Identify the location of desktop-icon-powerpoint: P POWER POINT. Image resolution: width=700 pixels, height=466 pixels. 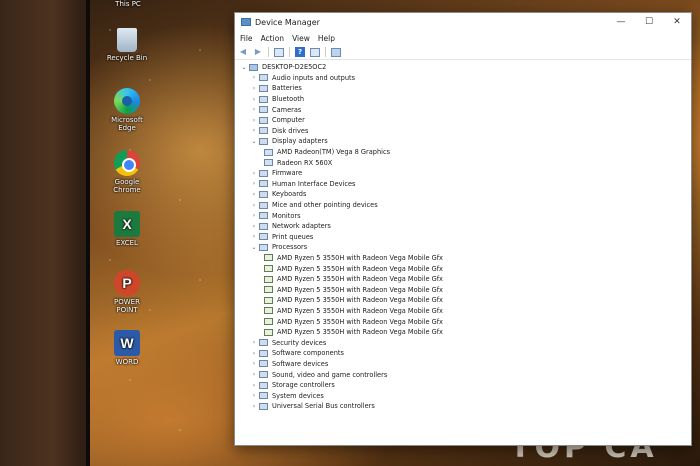
(127, 292).